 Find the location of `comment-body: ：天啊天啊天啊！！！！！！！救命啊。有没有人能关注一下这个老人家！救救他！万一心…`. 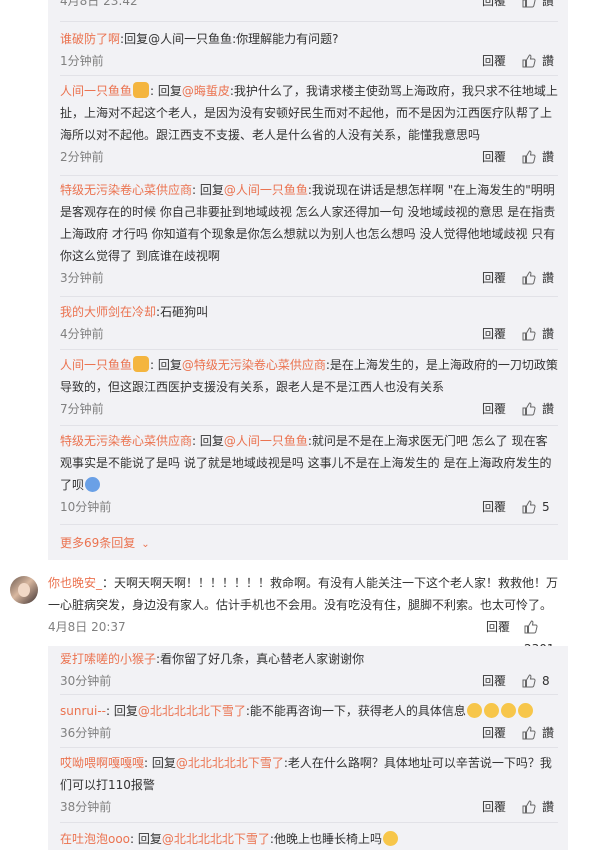

comment-body: ：天啊天啊天啊！！！！！！！救命啊。有没有人能关注一下这个老人家！救救他！万一心… is located at coordinates (303, 594).